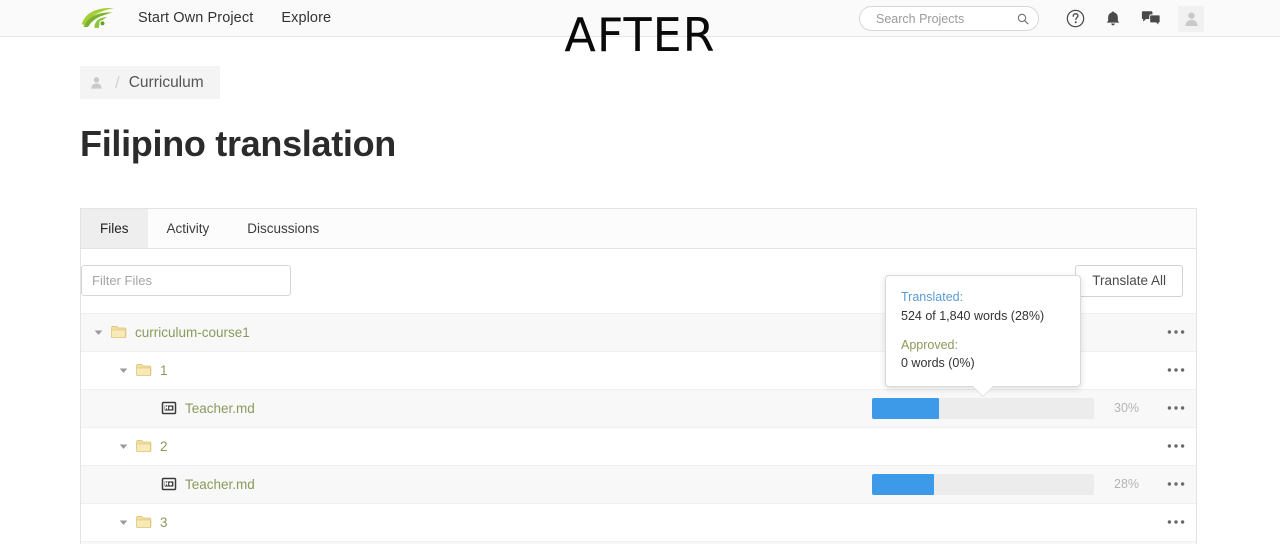 The width and height of the screenshot is (1280, 544). Describe the element at coordinates (638, 228) in the screenshot. I see `panel-tabbar: Files Activity Discussions` at that location.